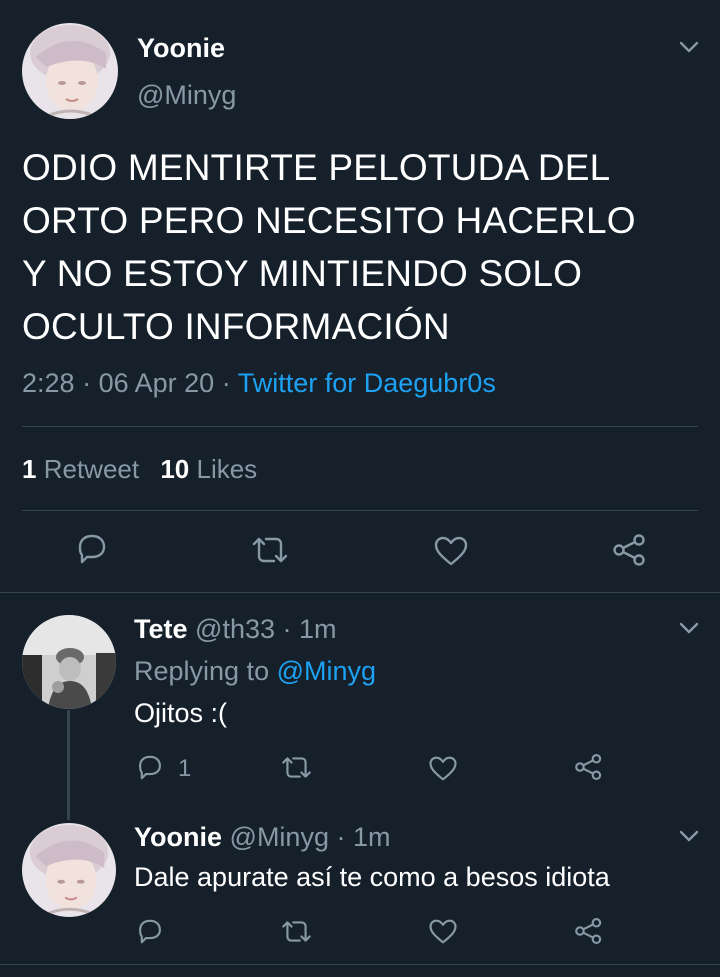 This screenshot has height=977, width=720. What do you see at coordinates (372, 877) in the screenshot?
I see `reply-text: Dale apurate así te como a besos idiota` at bounding box center [372, 877].